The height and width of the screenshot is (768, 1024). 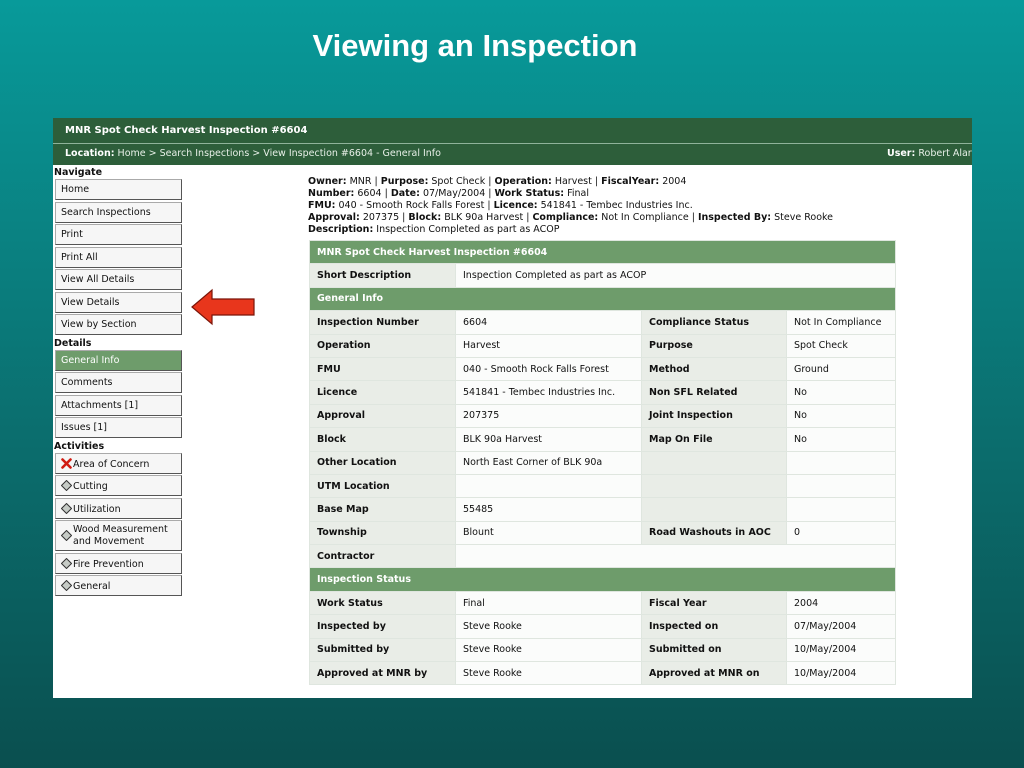 What do you see at coordinates (118, 463) in the screenshot?
I see `sidebar-item-area-of-concern: Area of Concern` at bounding box center [118, 463].